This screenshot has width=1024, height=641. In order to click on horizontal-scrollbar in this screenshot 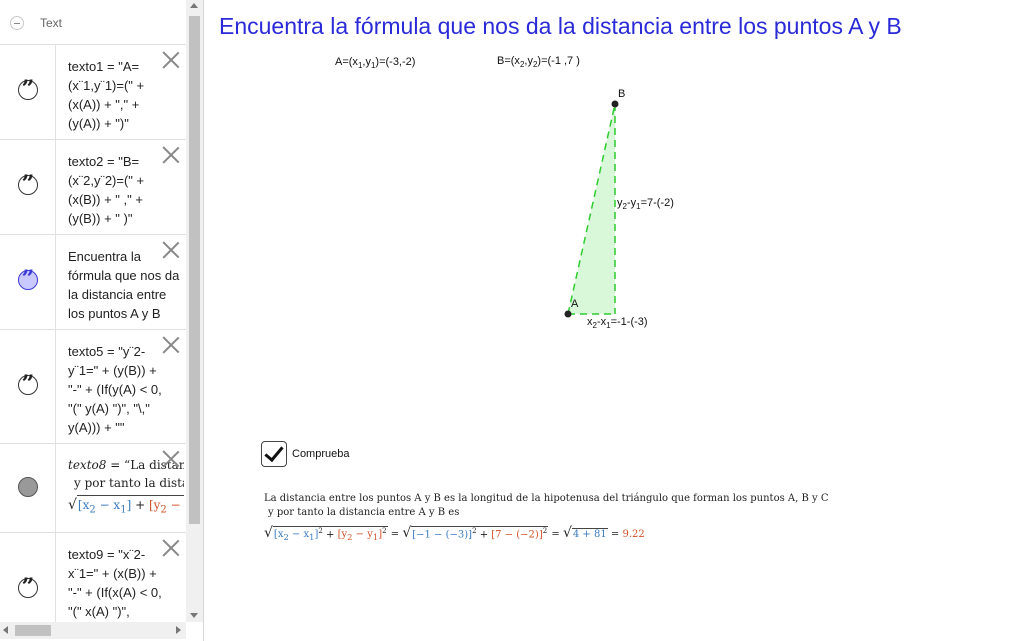, I will do `click(93, 630)`.